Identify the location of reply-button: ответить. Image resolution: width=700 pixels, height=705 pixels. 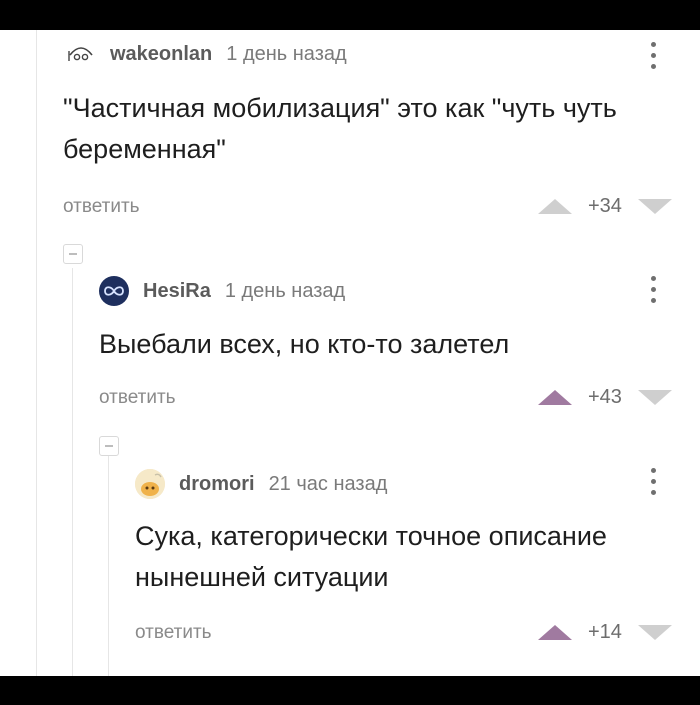
(173, 633).